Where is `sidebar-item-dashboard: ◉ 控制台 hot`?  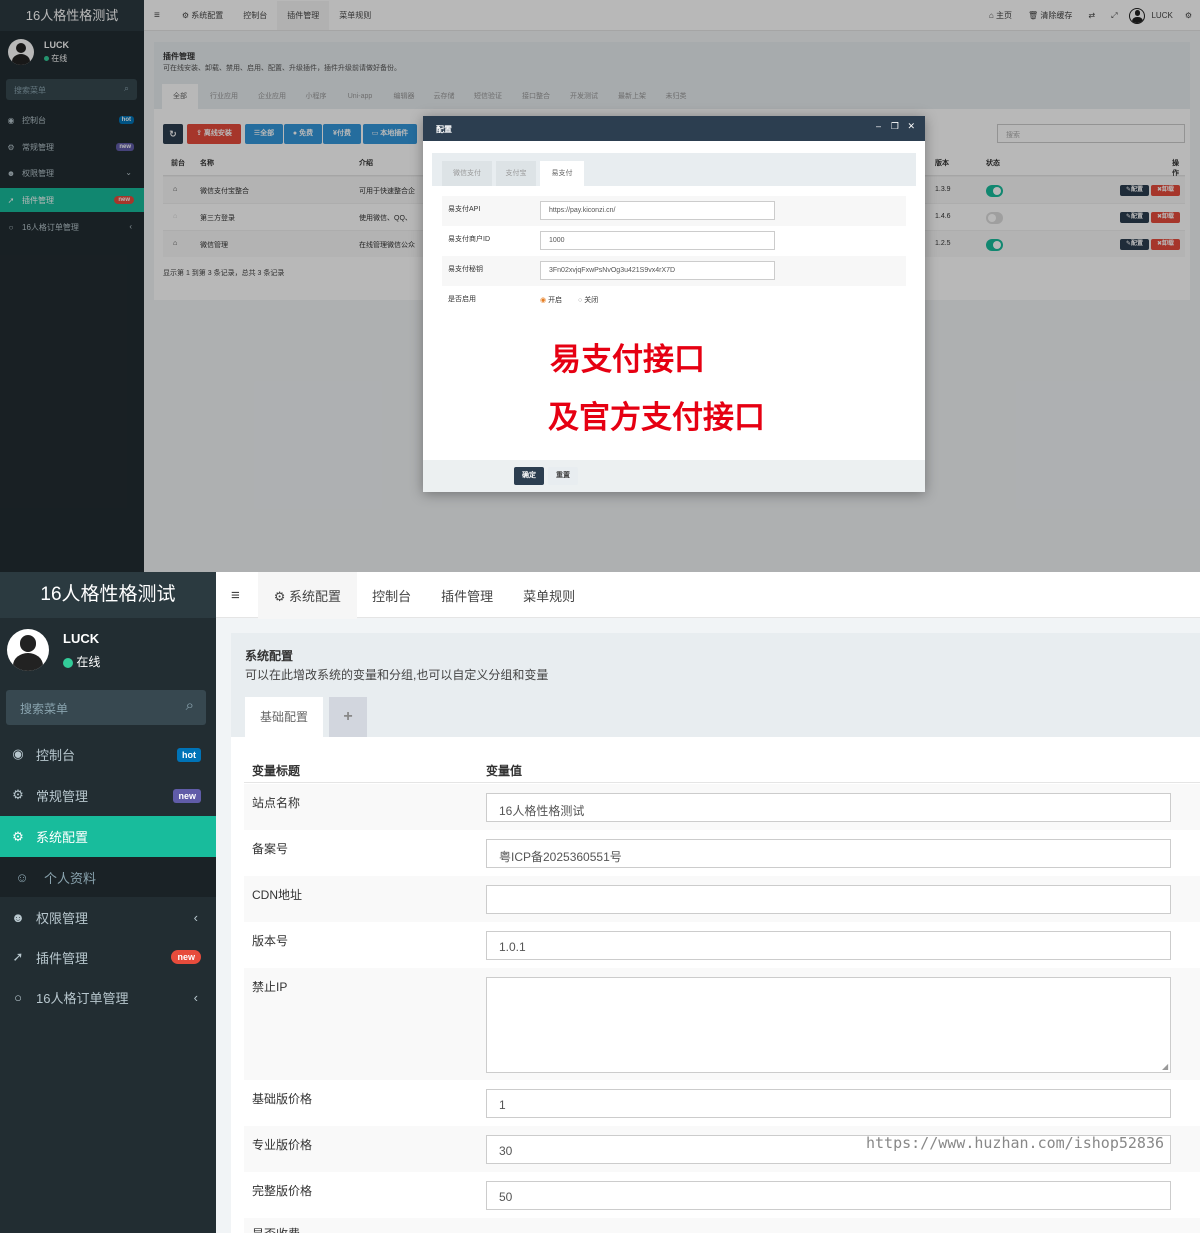 sidebar-item-dashboard: ◉ 控制台 hot is located at coordinates (108, 754).